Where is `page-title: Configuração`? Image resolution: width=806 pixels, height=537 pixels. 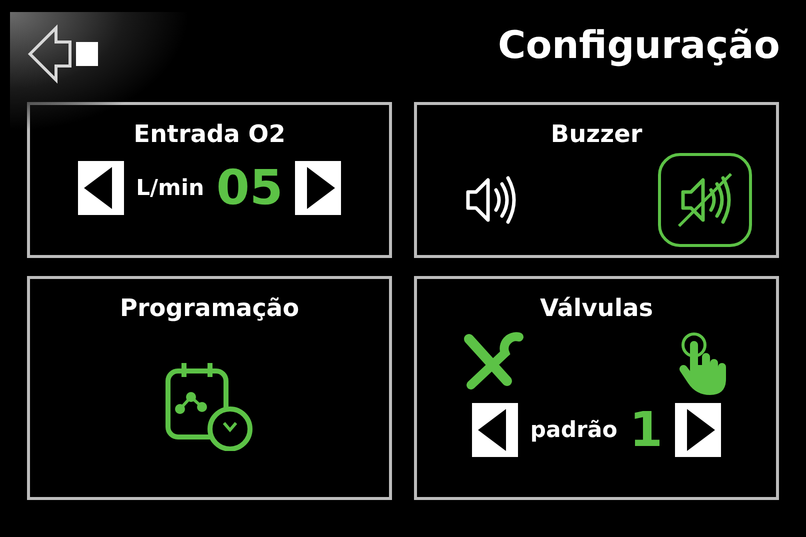 page-title: Configuração is located at coordinates (639, 43).